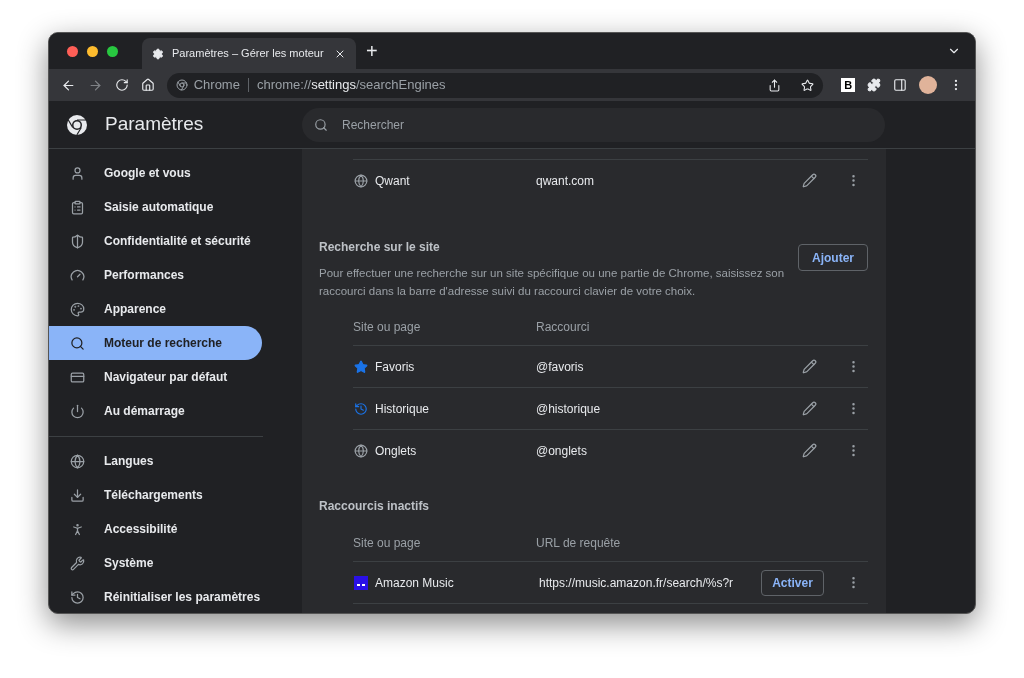 The height and width of the screenshot is (678, 1024). What do you see at coordinates (147, 85) in the screenshot?
I see `home-icon` at bounding box center [147, 85].